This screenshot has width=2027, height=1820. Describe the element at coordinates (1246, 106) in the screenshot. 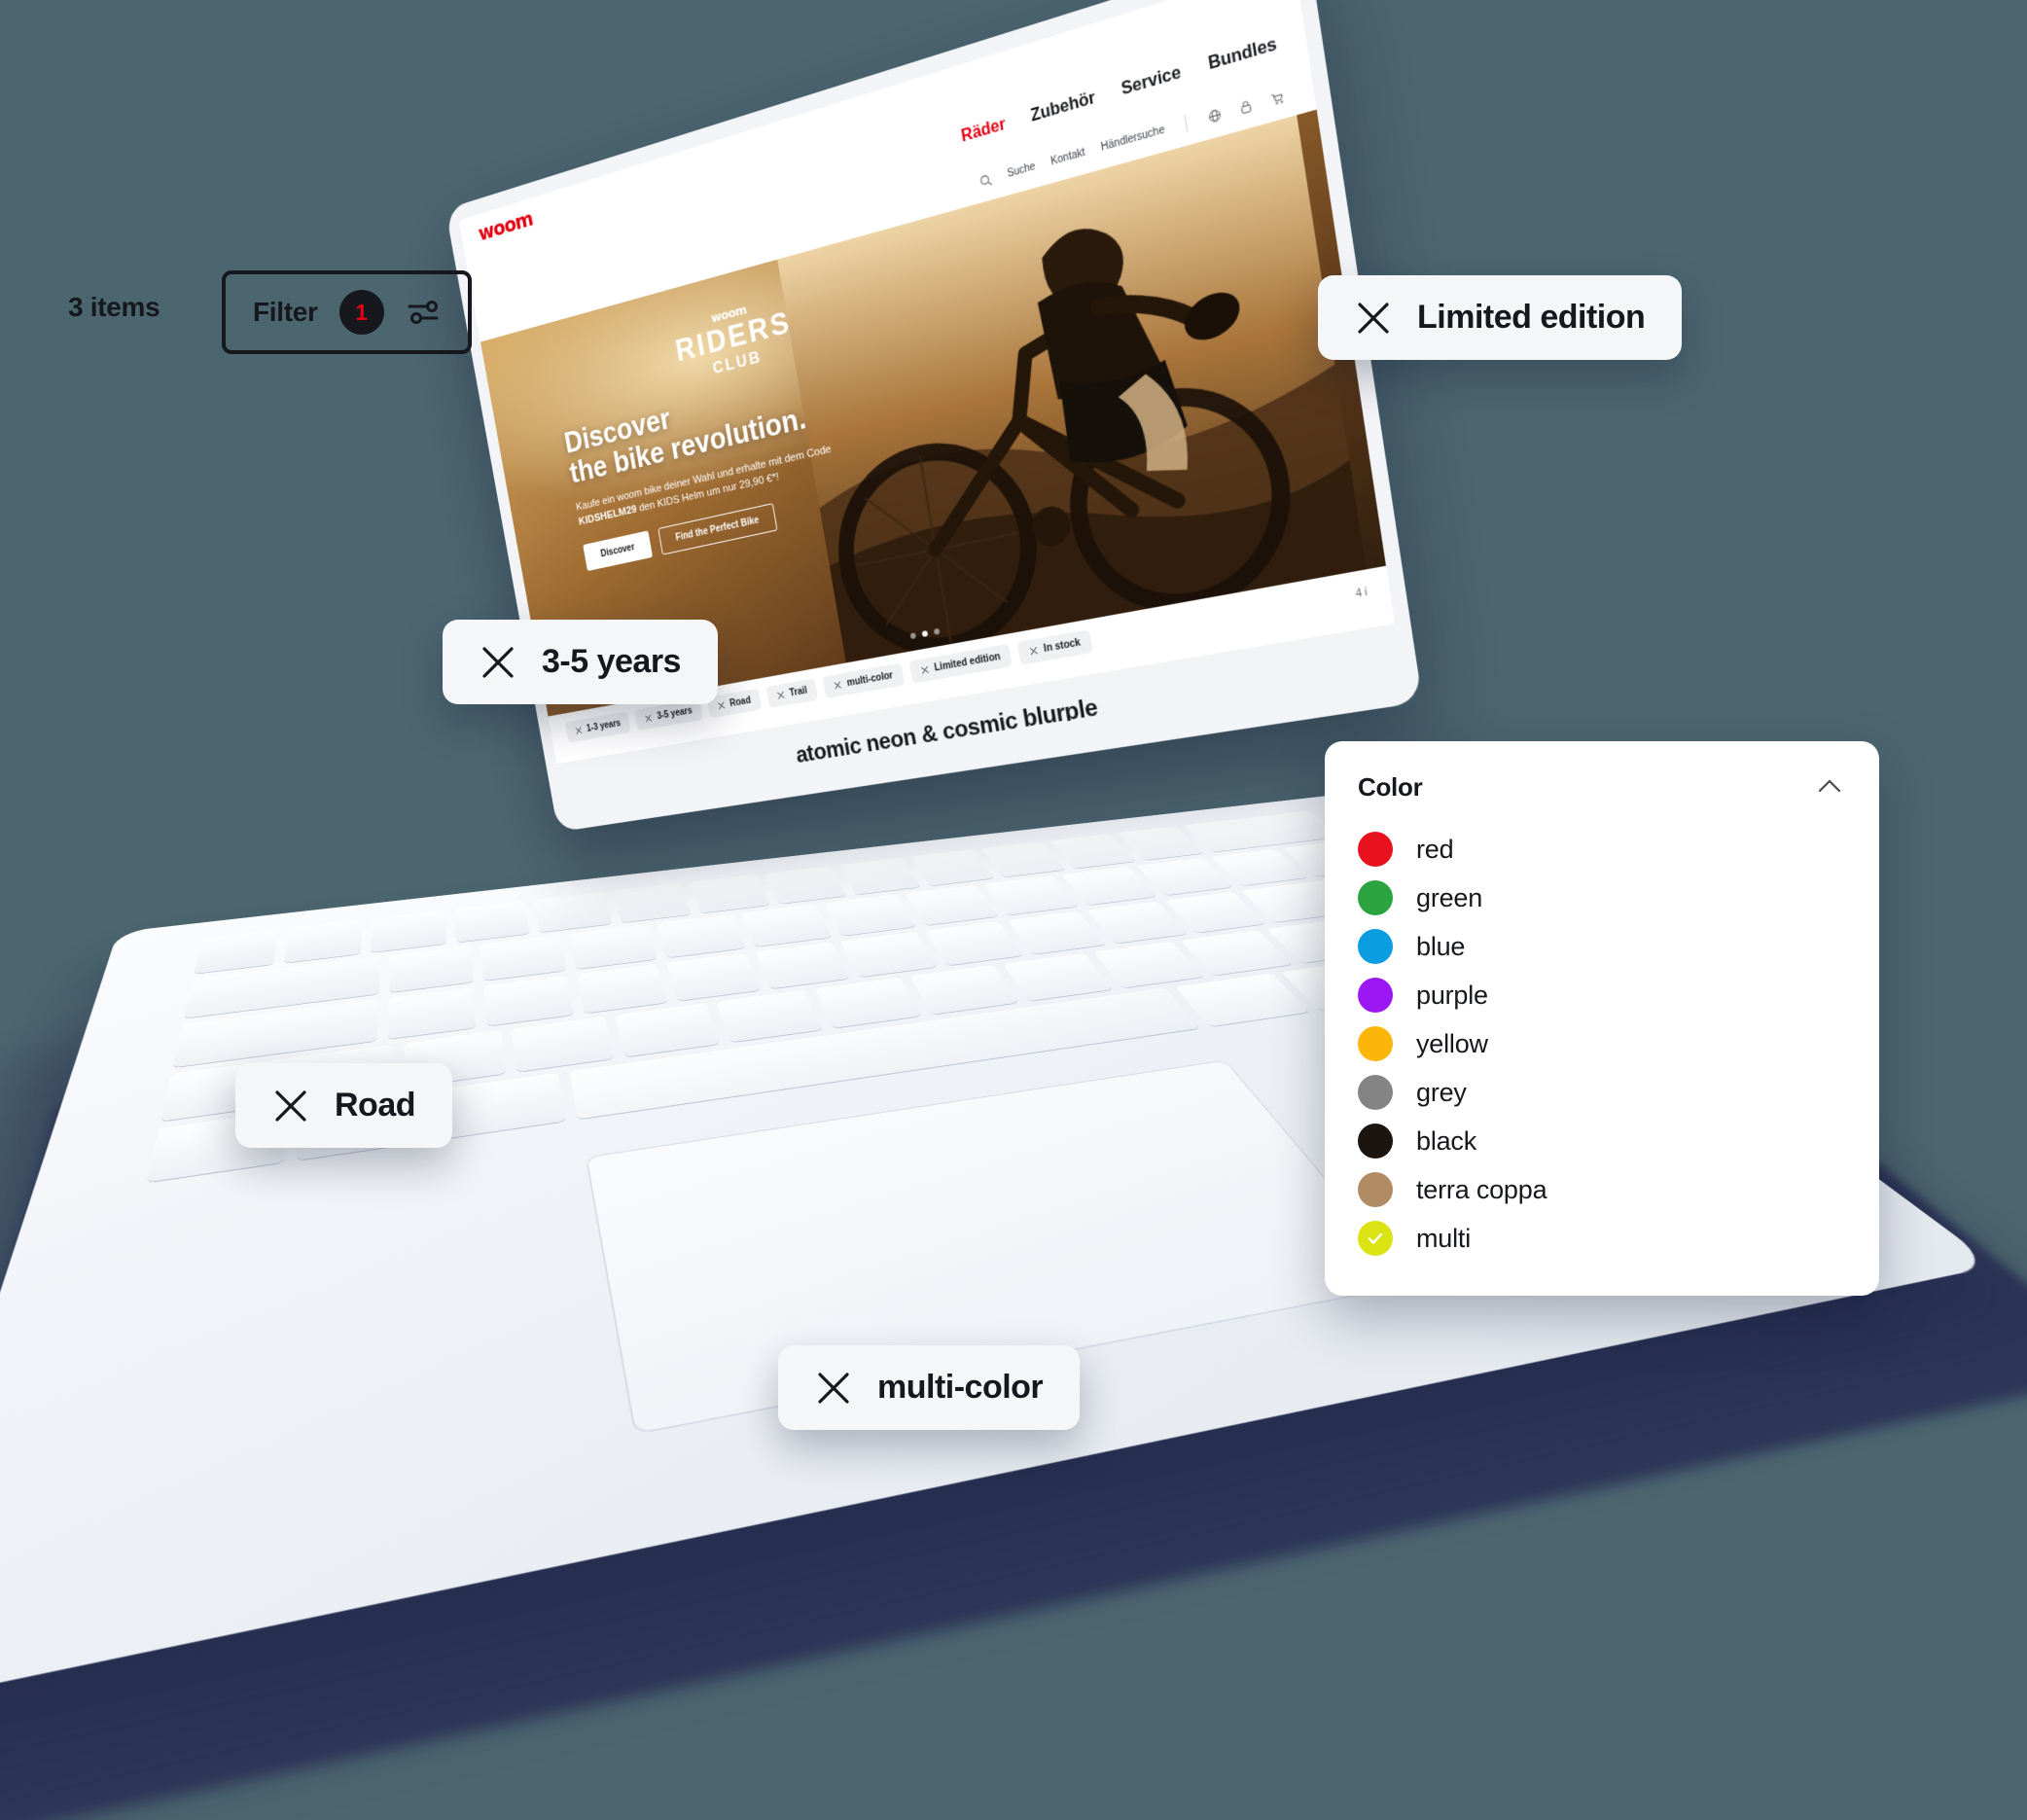

I see `lock-icon` at that location.